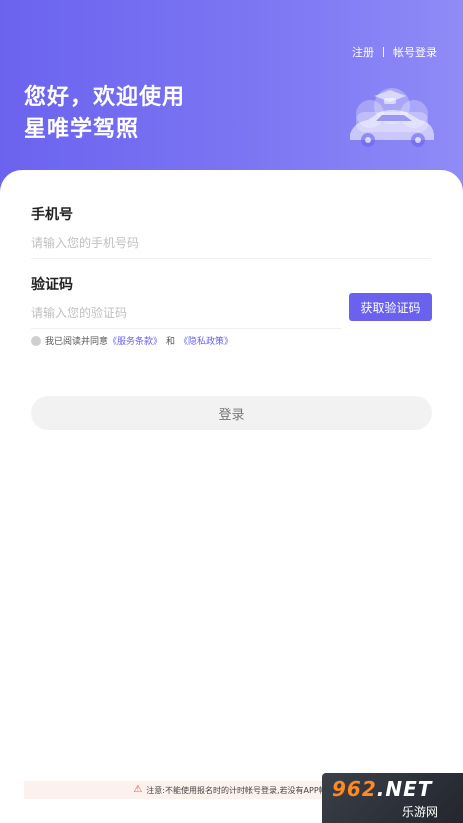  I want to click on top-links: 注册 帐号登录, so click(394, 52).